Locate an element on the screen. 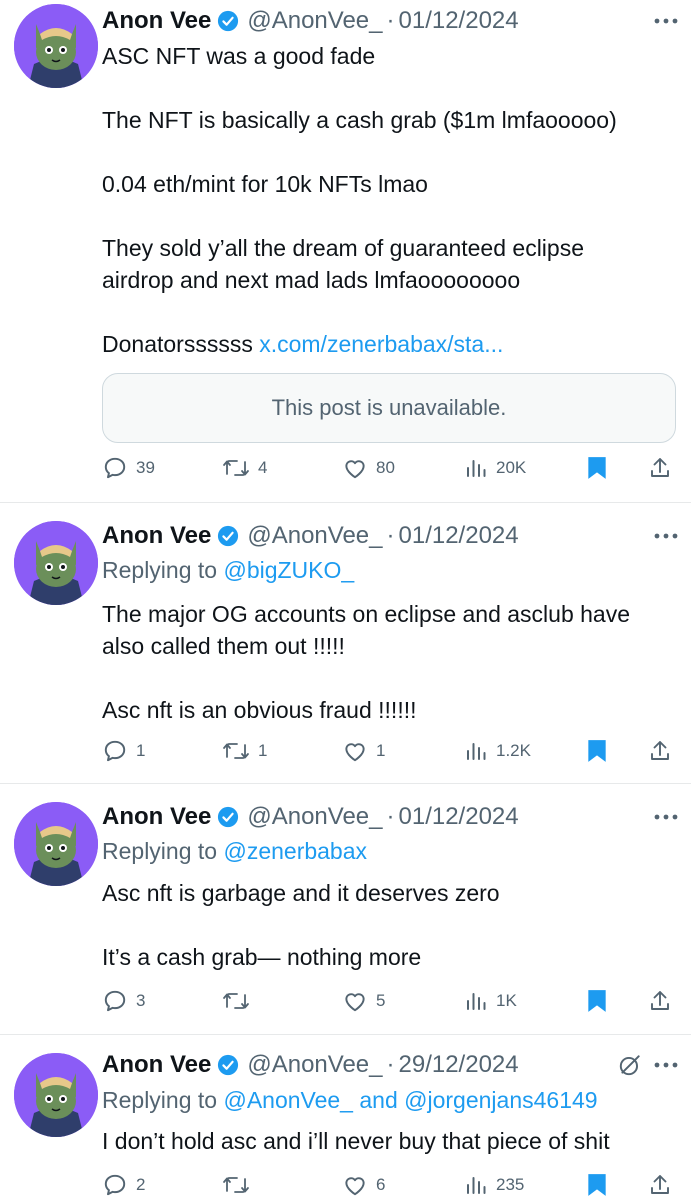  quoted-post-unavailable: This post is unavailable. is located at coordinates (389, 408).